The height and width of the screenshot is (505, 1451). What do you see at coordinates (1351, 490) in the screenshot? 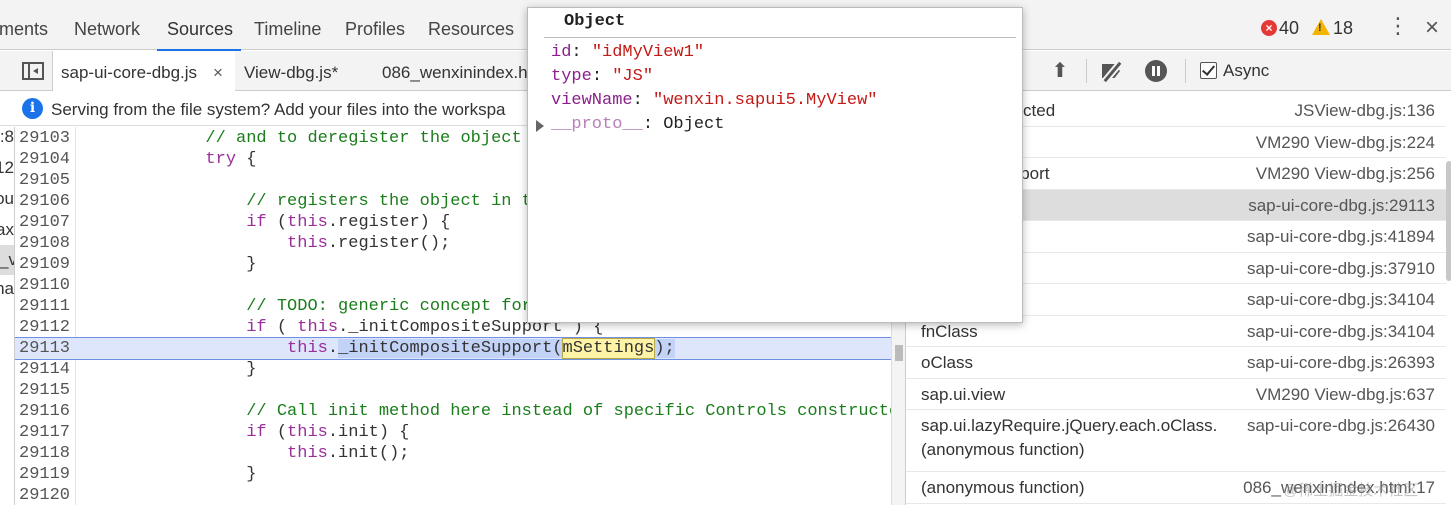
I see `watermark: @稀土掘金技术社区` at bounding box center [1351, 490].